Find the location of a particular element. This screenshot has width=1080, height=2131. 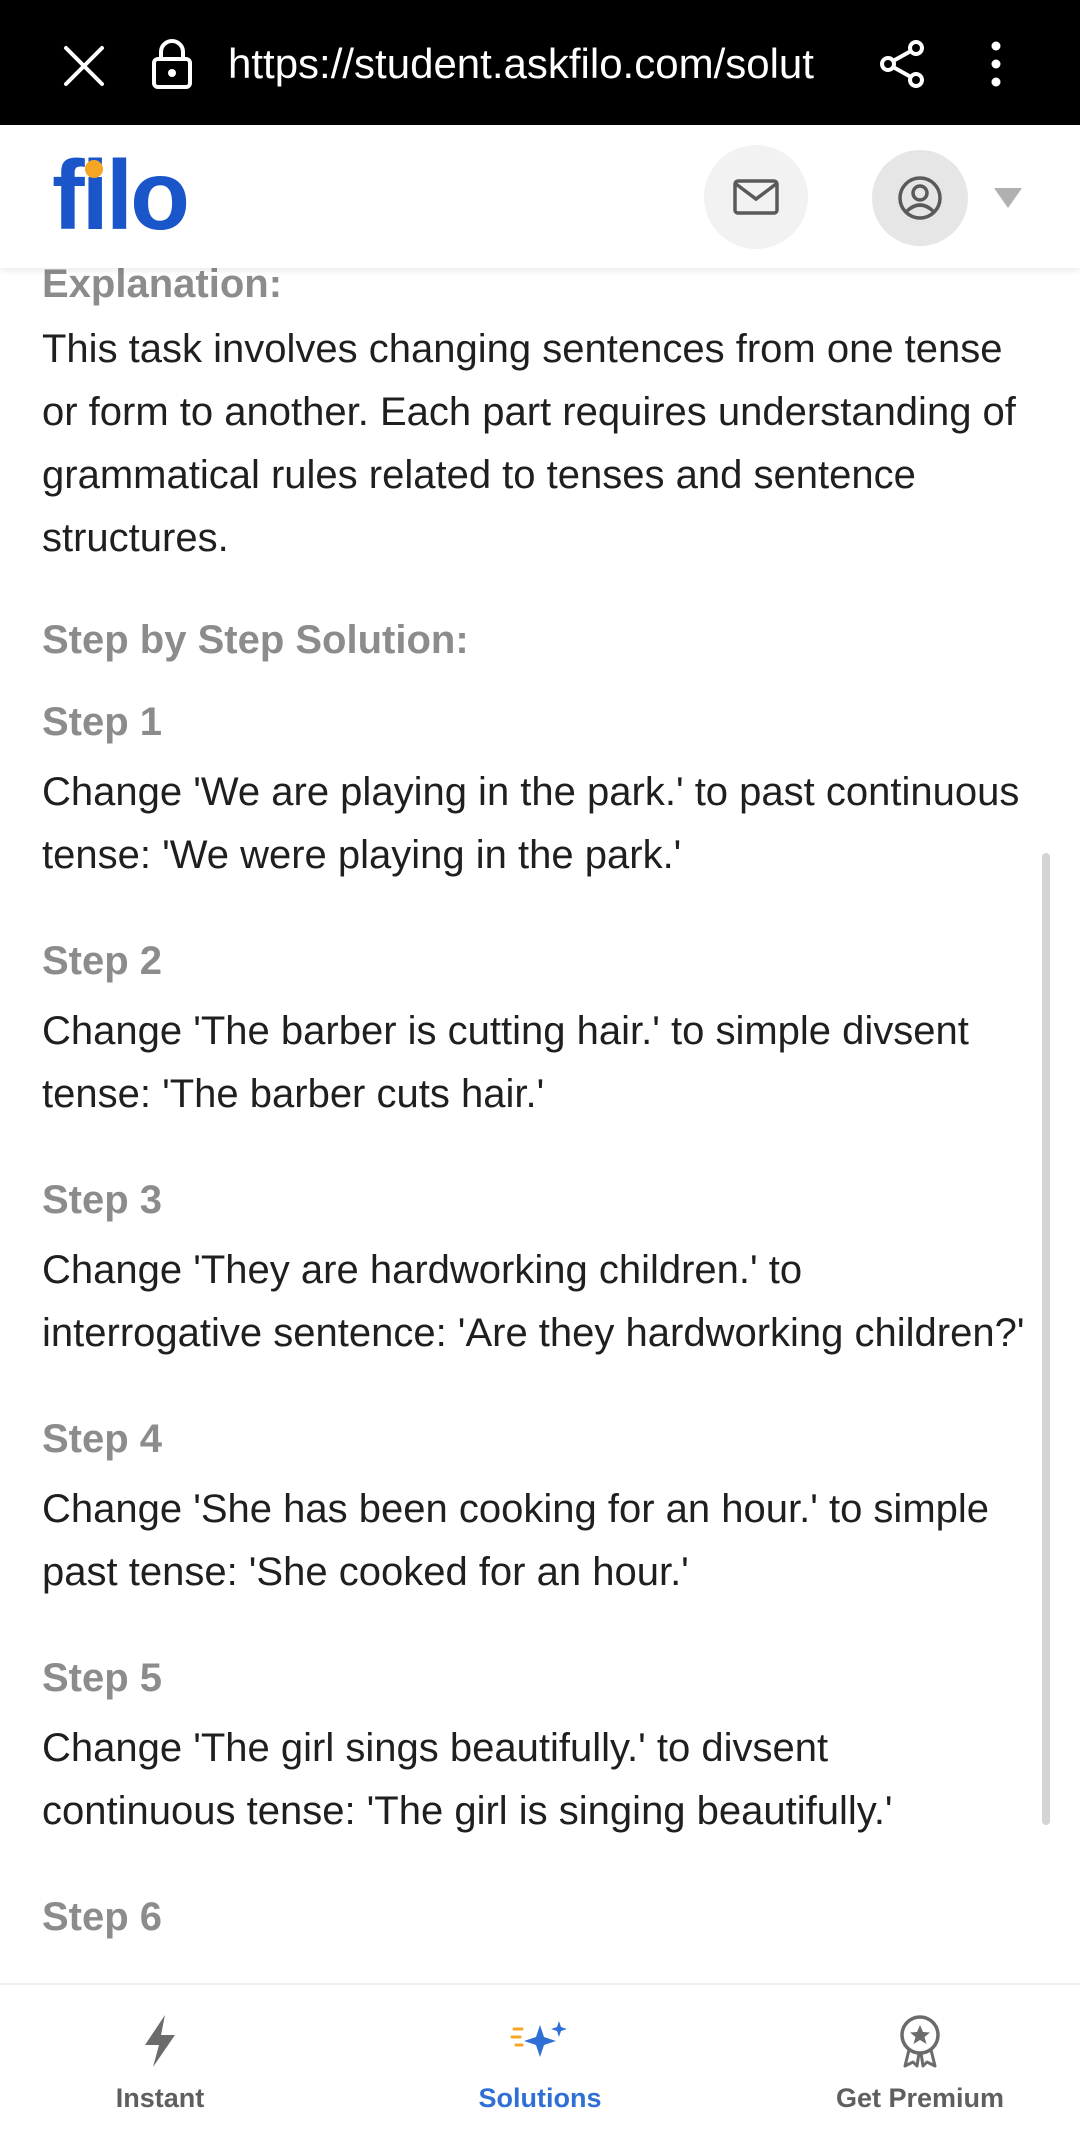

bottom-nav: Instant Solutions Get Premium is located at coordinates (540, 2057).